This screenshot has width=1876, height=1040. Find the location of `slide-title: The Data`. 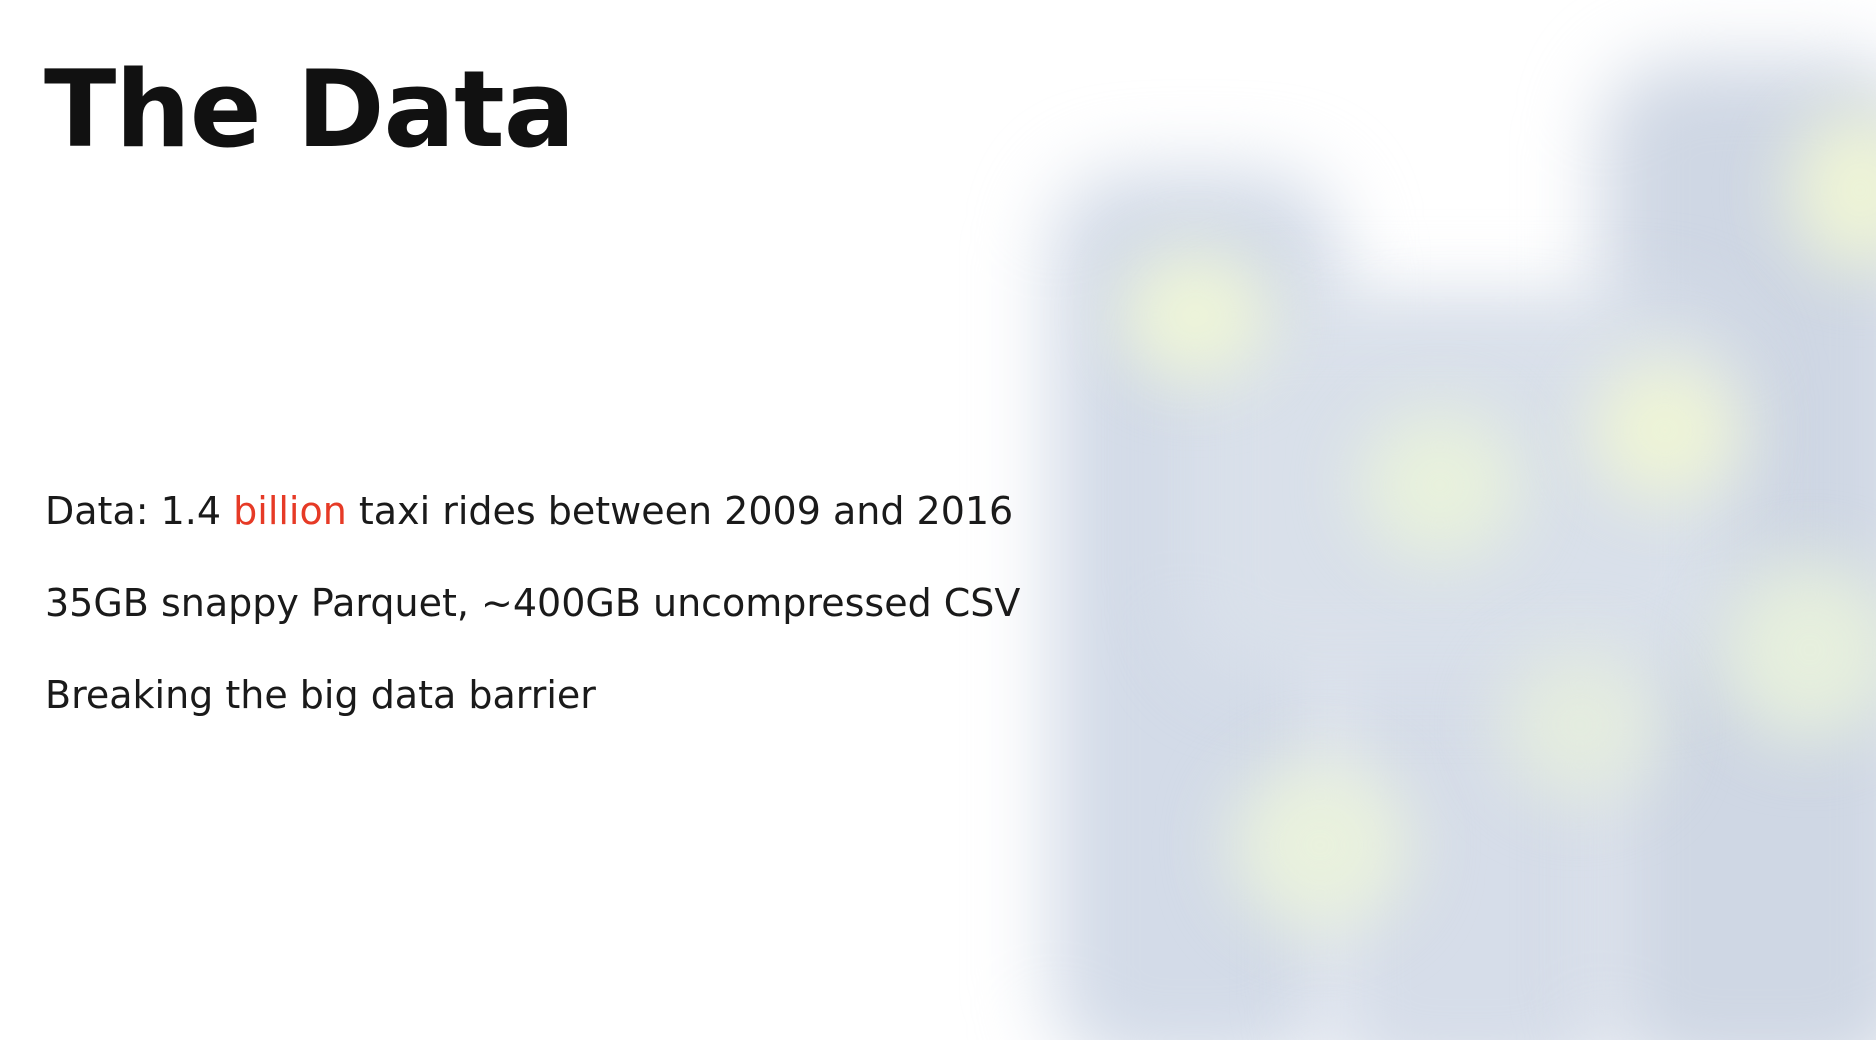

slide-title: The Data is located at coordinates (309, 109).